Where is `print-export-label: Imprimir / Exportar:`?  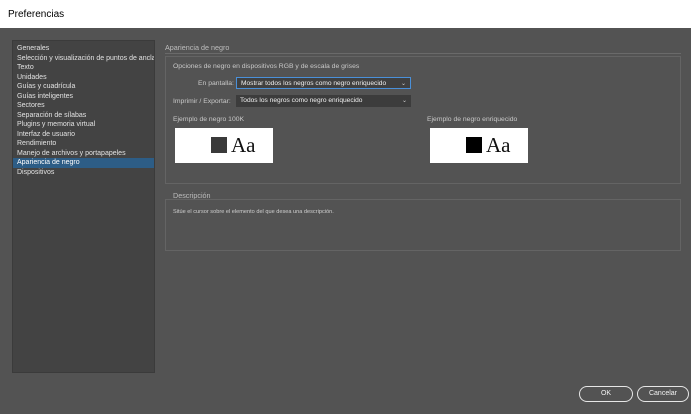
print-export-label: Imprimir / Exportar: is located at coordinates (202, 101).